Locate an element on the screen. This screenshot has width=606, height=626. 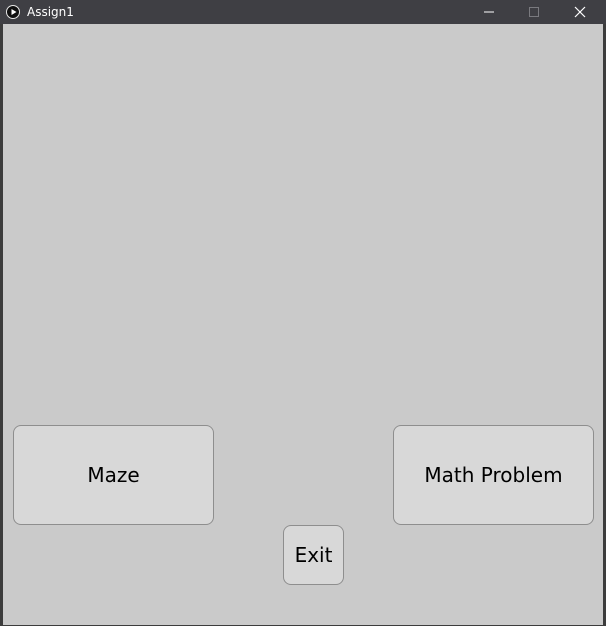
app-icon is located at coordinates (13, 12).